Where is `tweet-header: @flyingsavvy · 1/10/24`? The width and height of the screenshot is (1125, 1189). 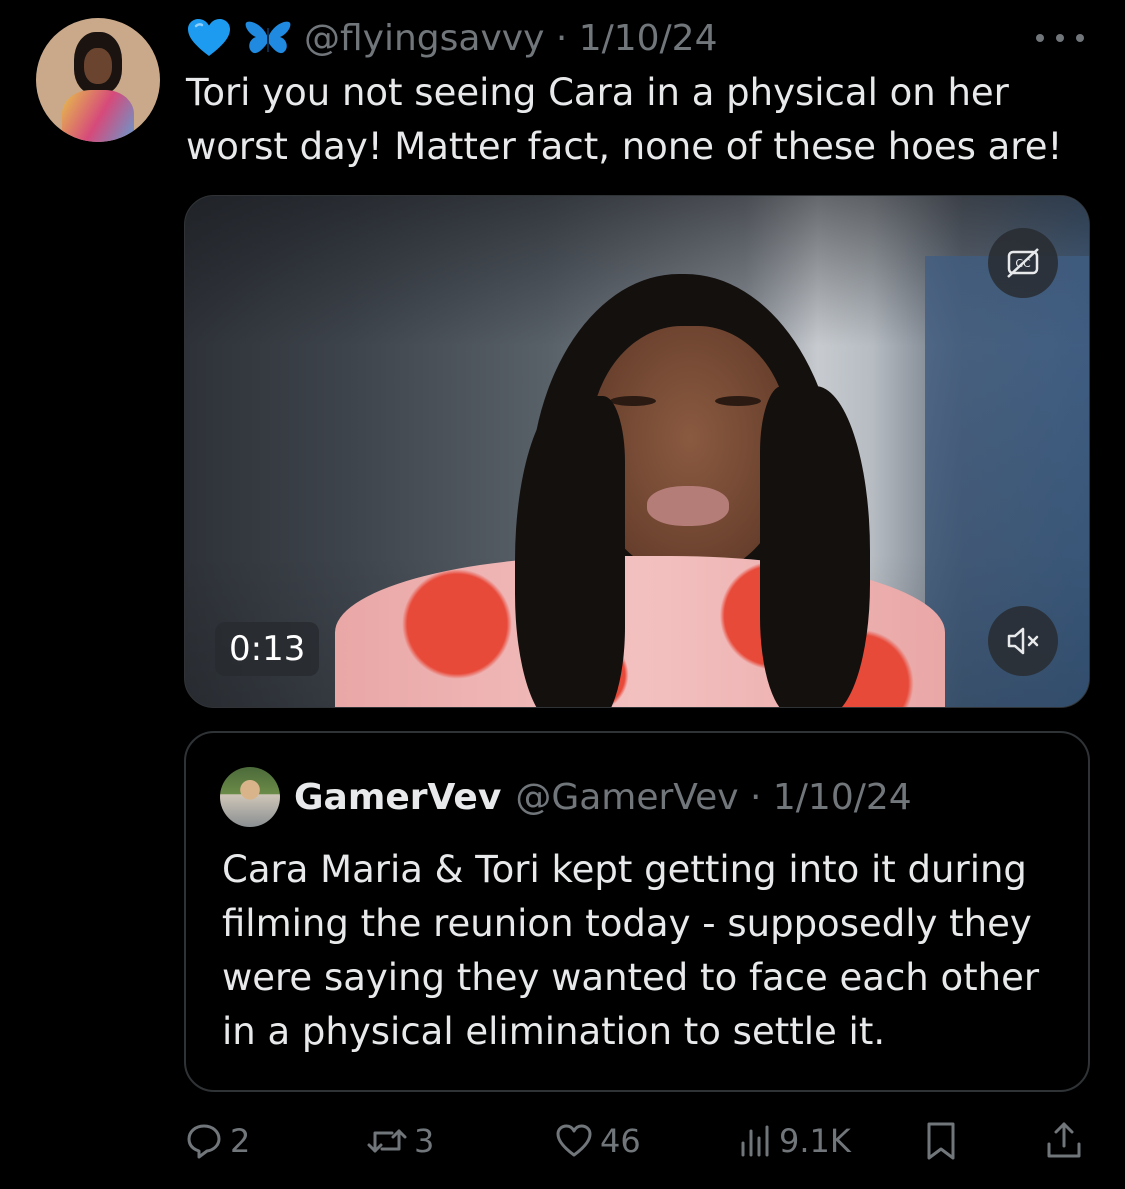
tweet-header: @flyingsavvy · 1/10/24 is located at coordinates (452, 38).